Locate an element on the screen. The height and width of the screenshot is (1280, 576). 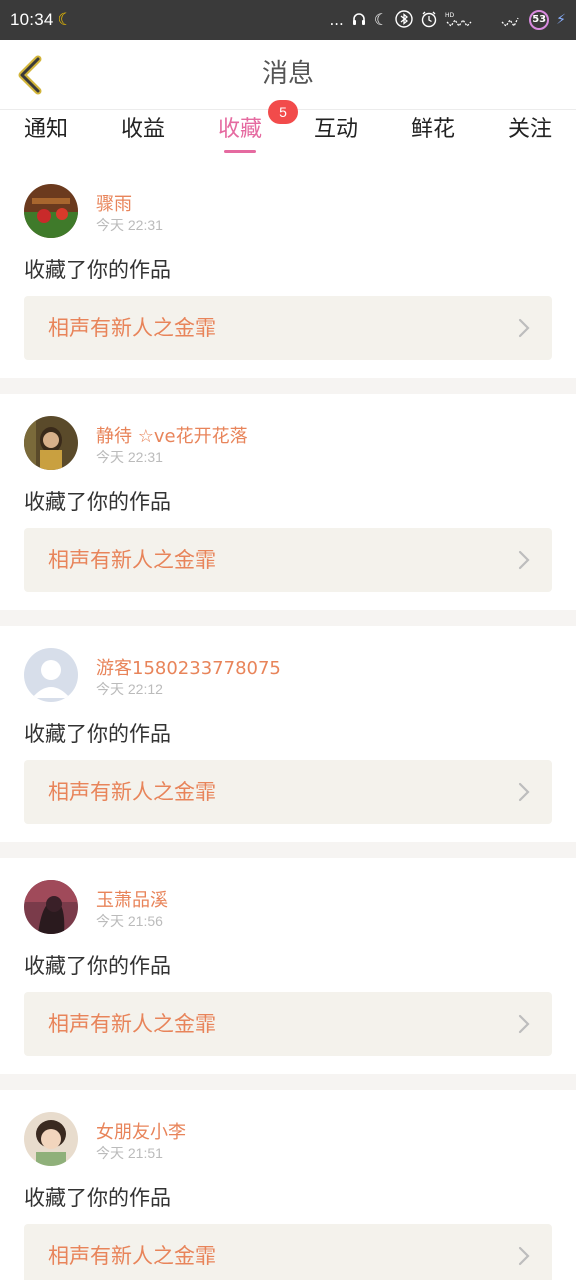
tab-earnings: 收益 is located at coordinates (143, 136).